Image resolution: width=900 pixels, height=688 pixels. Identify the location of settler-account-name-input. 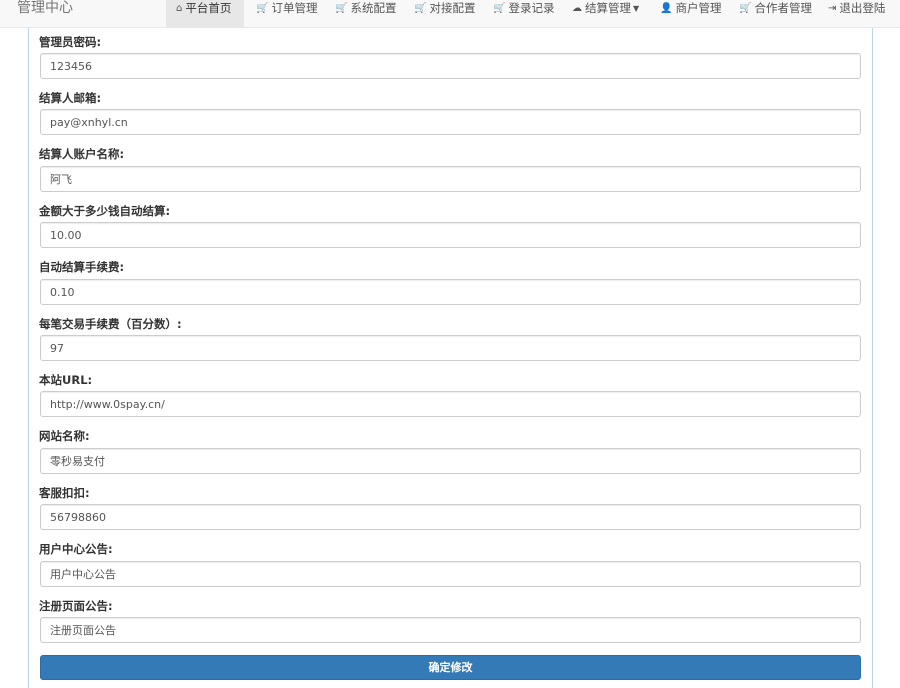
(450, 179).